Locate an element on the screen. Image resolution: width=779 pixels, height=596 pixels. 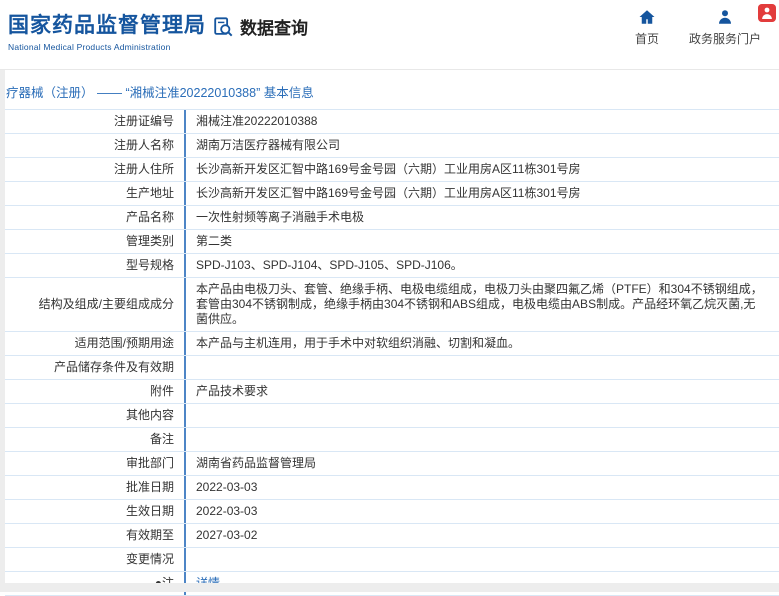
data-query-heading: 数据查询 is located at coordinates (260, 26).